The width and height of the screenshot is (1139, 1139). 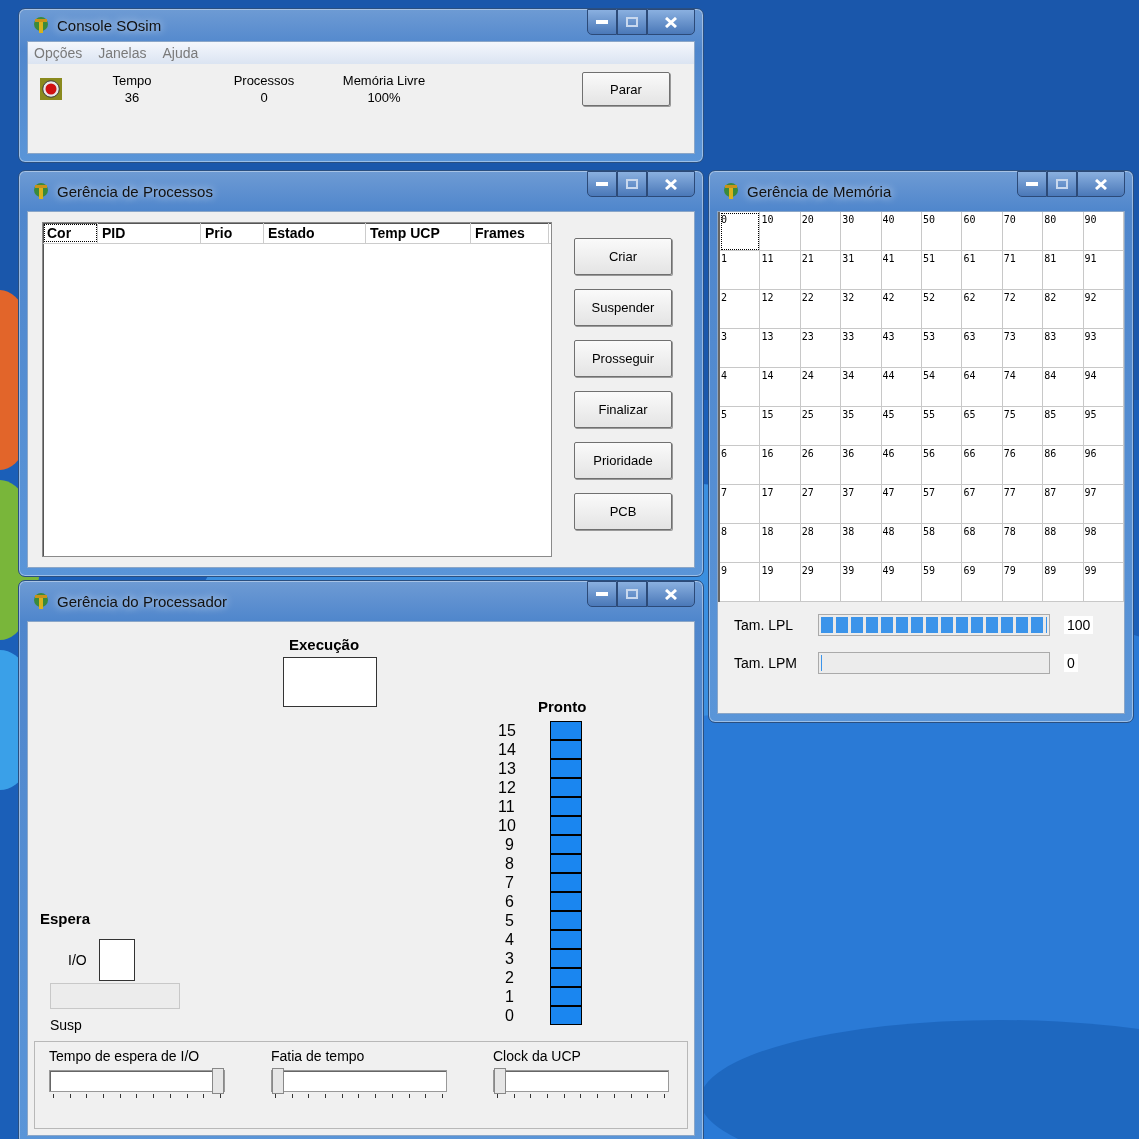 I want to click on memory-cell: 99, so click(x=1103, y=582).